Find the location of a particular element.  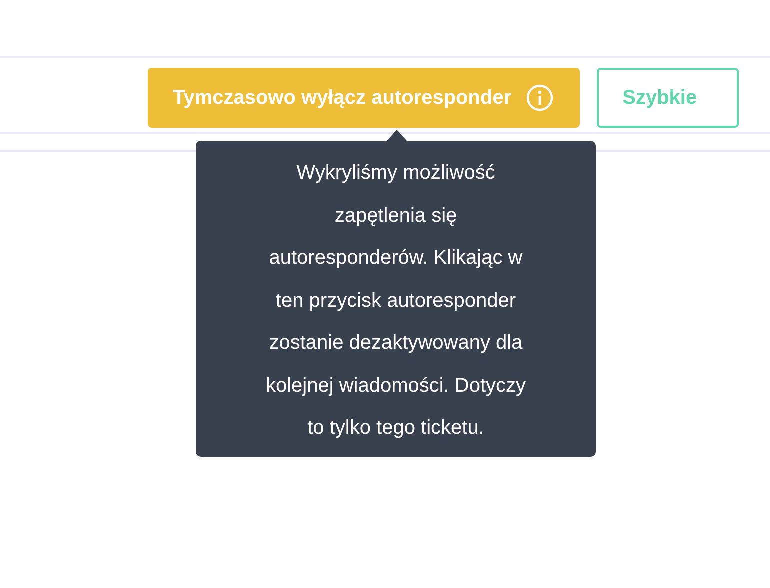

info-icon is located at coordinates (540, 98).